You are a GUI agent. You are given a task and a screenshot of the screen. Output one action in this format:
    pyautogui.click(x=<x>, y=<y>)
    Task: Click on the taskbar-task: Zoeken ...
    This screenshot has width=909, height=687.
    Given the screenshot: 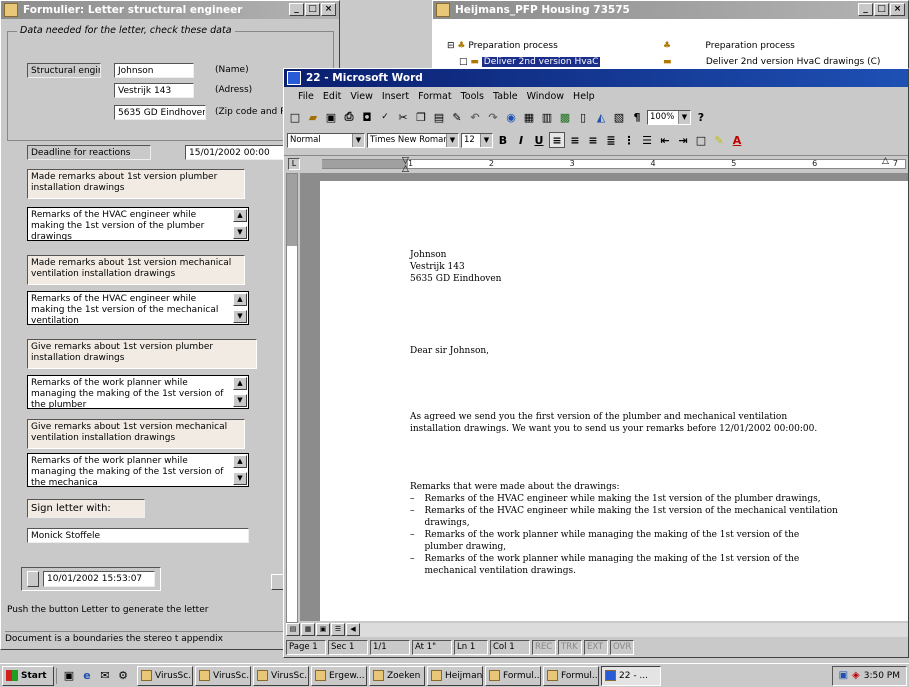 What is the action you would take?
    pyautogui.click(x=397, y=675)
    